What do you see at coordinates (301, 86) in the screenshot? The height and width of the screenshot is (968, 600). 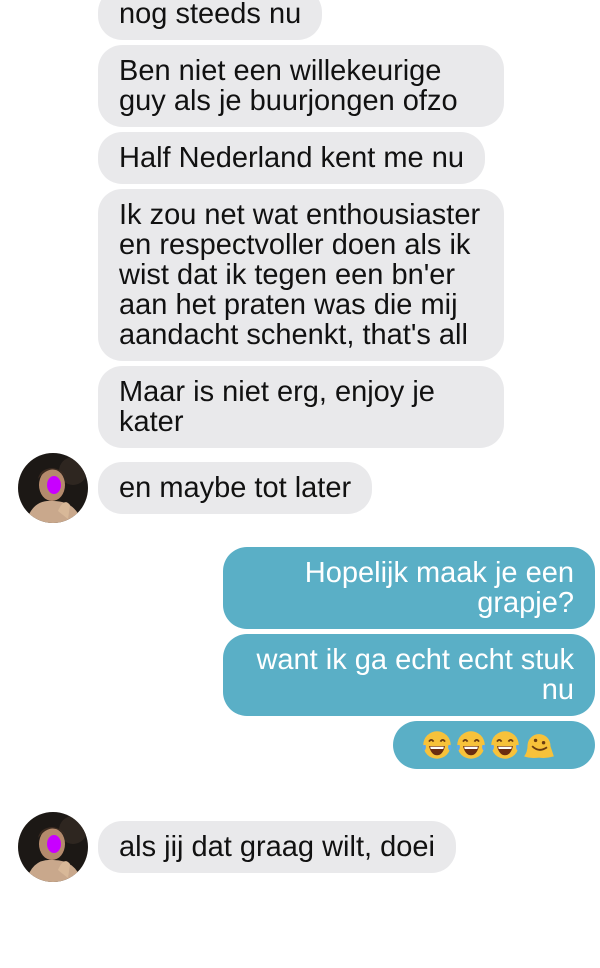 I see `incoming-message: Ben niet een willekeurige guy als je buurjongen ofzo` at bounding box center [301, 86].